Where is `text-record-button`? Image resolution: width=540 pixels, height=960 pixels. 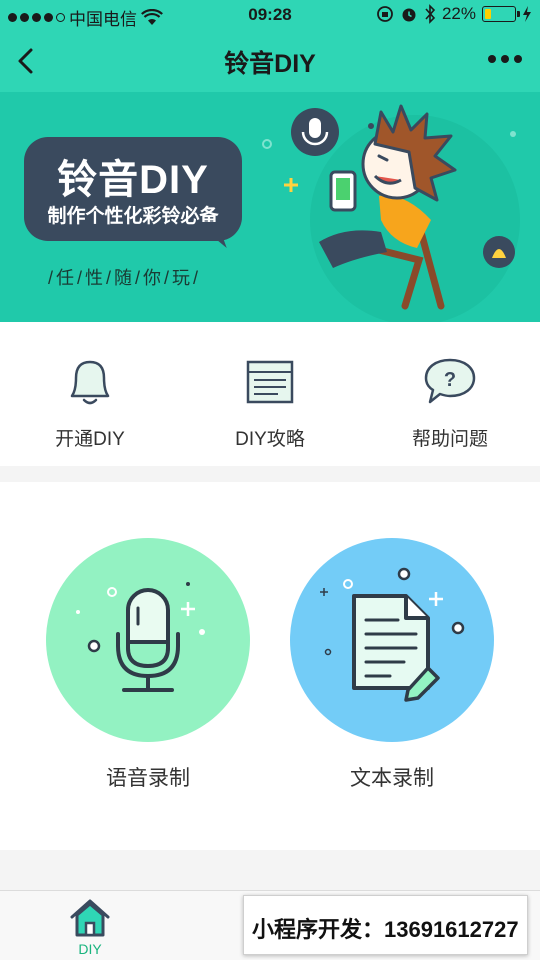 text-record-button is located at coordinates (392, 640).